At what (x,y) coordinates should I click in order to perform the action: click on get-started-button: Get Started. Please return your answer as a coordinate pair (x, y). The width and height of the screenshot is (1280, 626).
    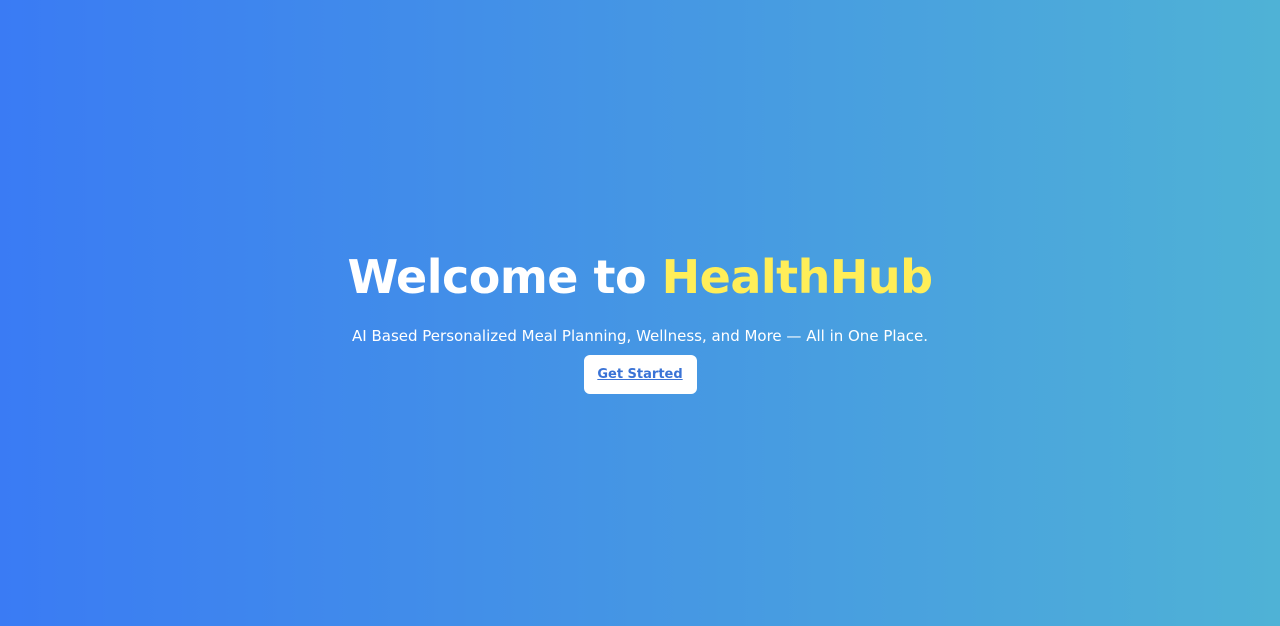
    Looking at the image, I should click on (640, 374).